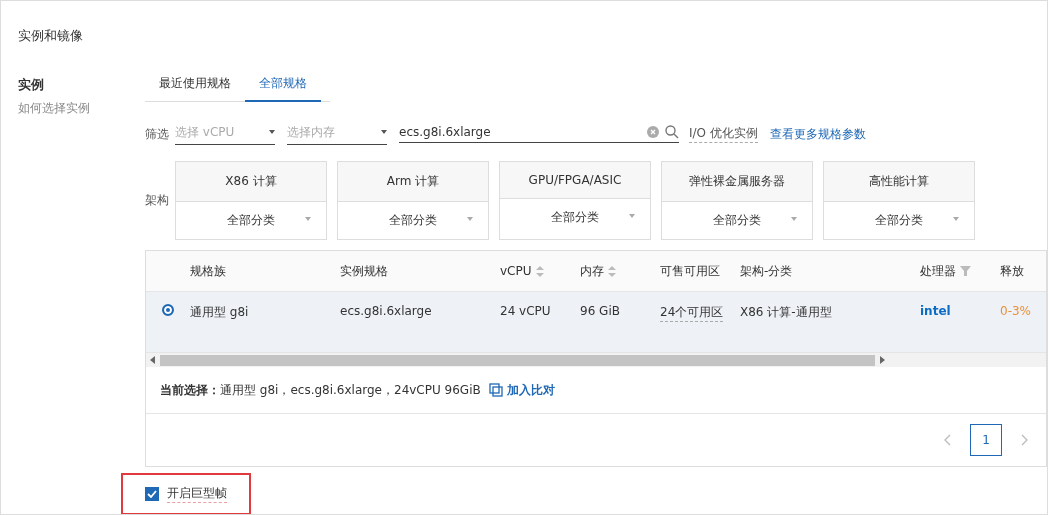 The width and height of the screenshot is (1048, 515). What do you see at coordinates (386, 311) in the screenshot?
I see `table-cell: ecs.g8i.6xlarge` at bounding box center [386, 311].